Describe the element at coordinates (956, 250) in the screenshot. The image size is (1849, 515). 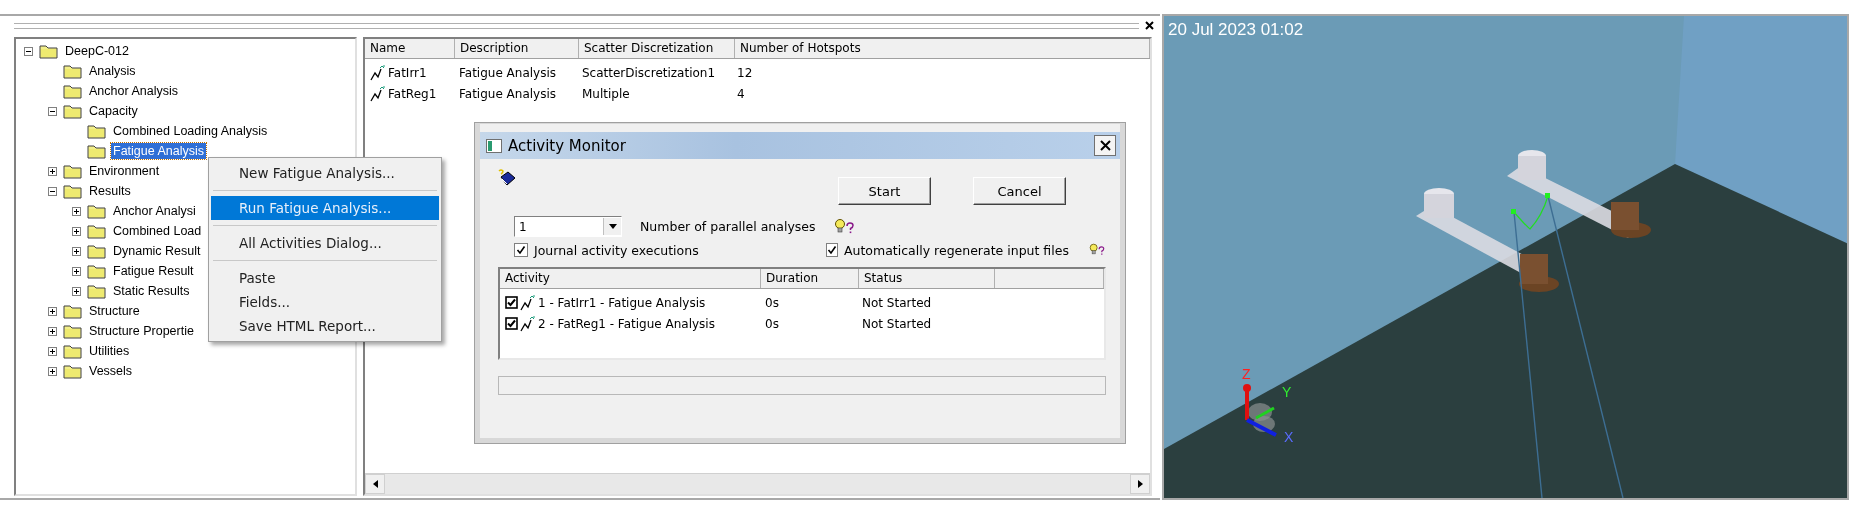
I see `checkbox-label: Automatically regenerate input files` at that location.